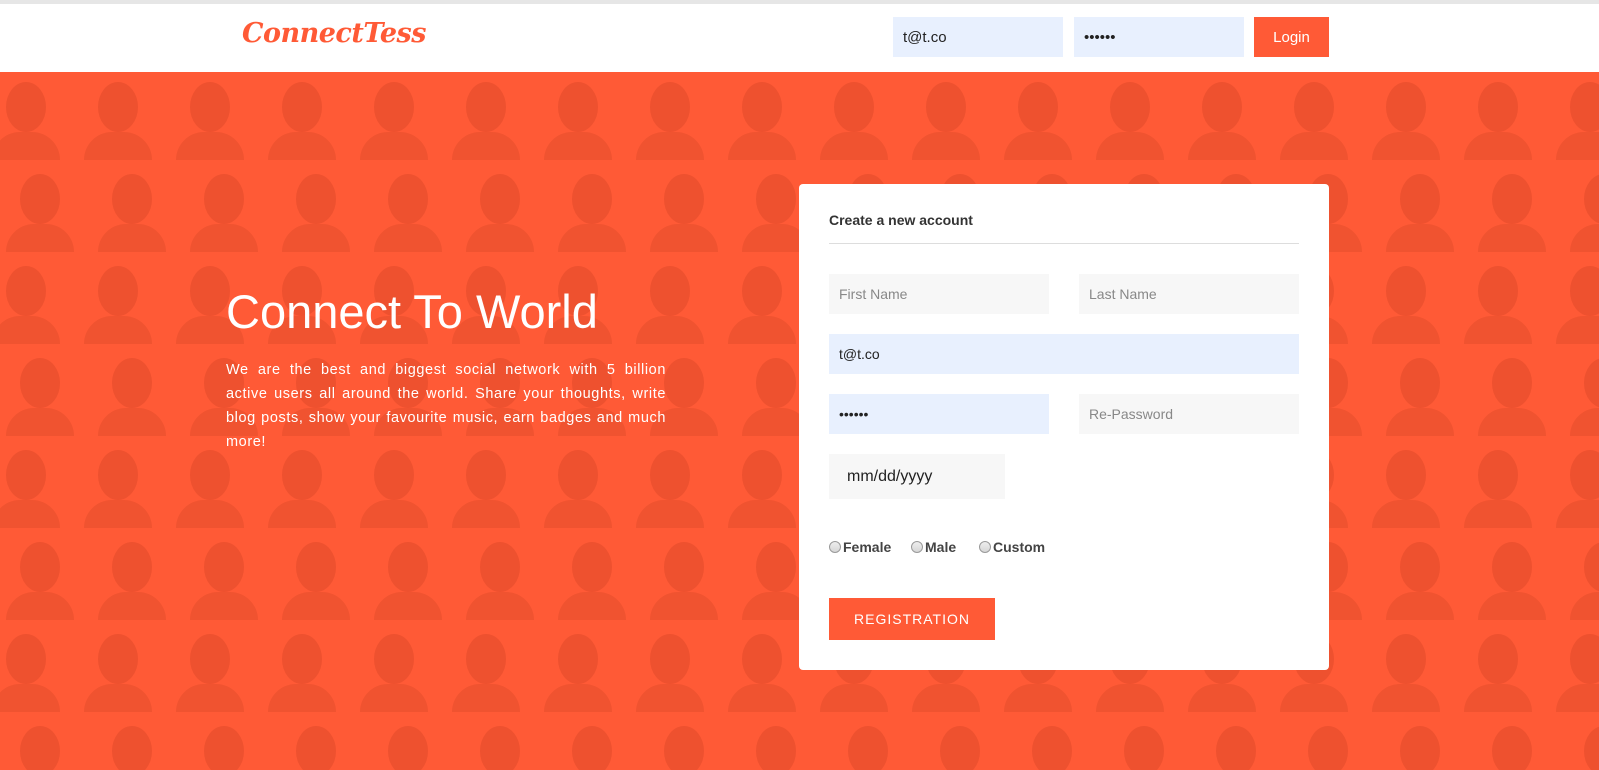  What do you see at coordinates (334, 33) in the screenshot?
I see `logo: ConnectTess` at bounding box center [334, 33].